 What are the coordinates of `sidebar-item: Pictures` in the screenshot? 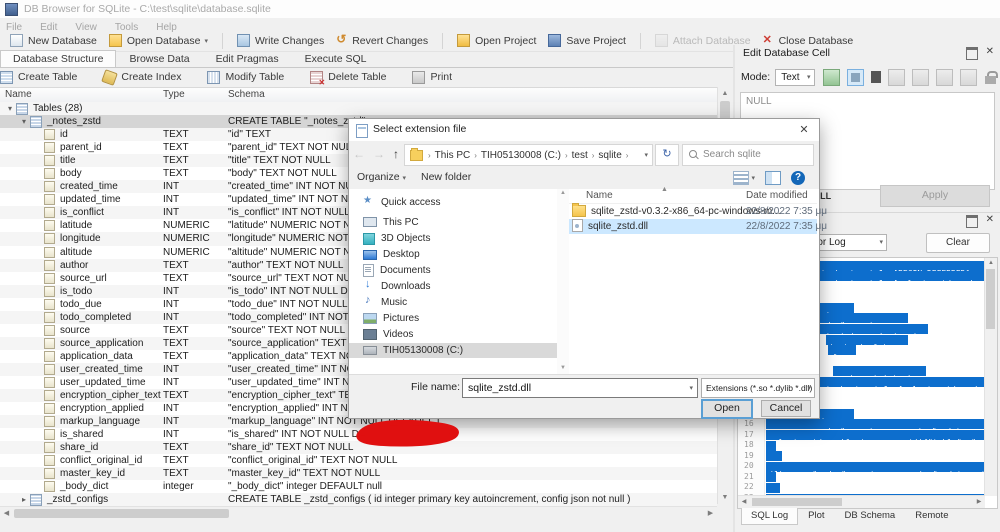 It's located at (453, 318).